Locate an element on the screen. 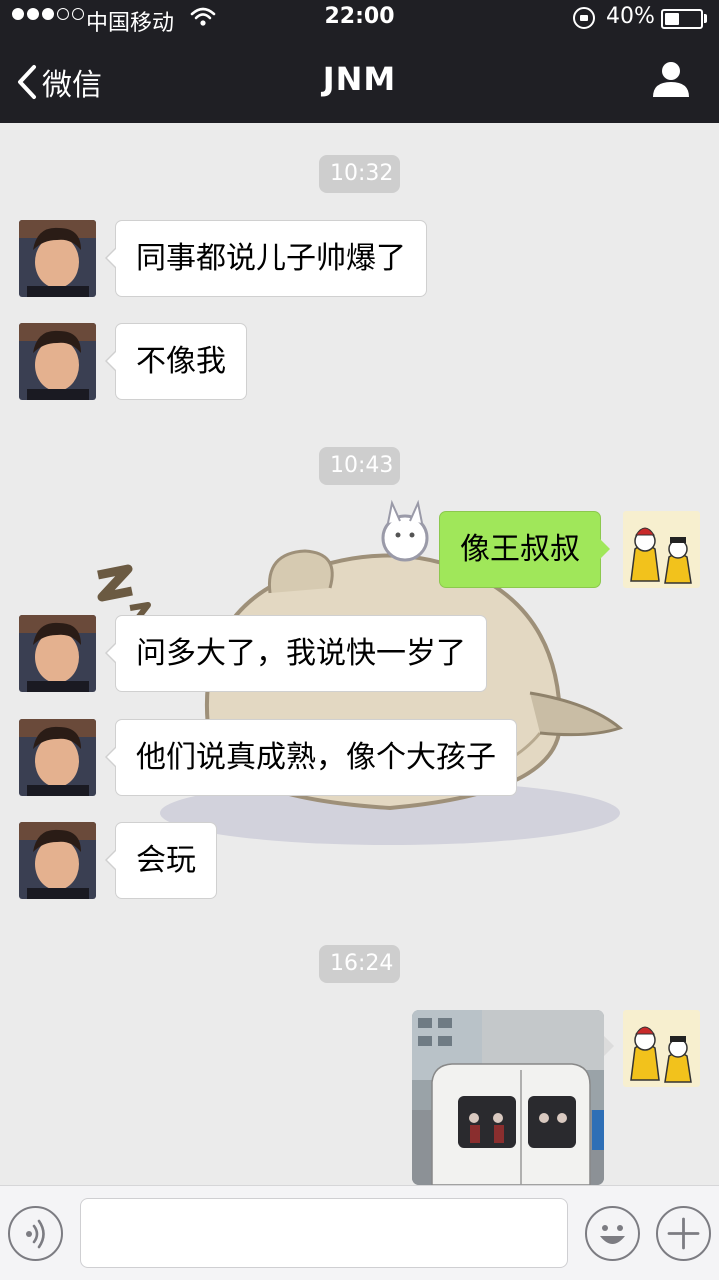 The height and width of the screenshot is (1280, 719). incoming-message: 同事都说儿子帅爆了 is located at coordinates (266, 258).